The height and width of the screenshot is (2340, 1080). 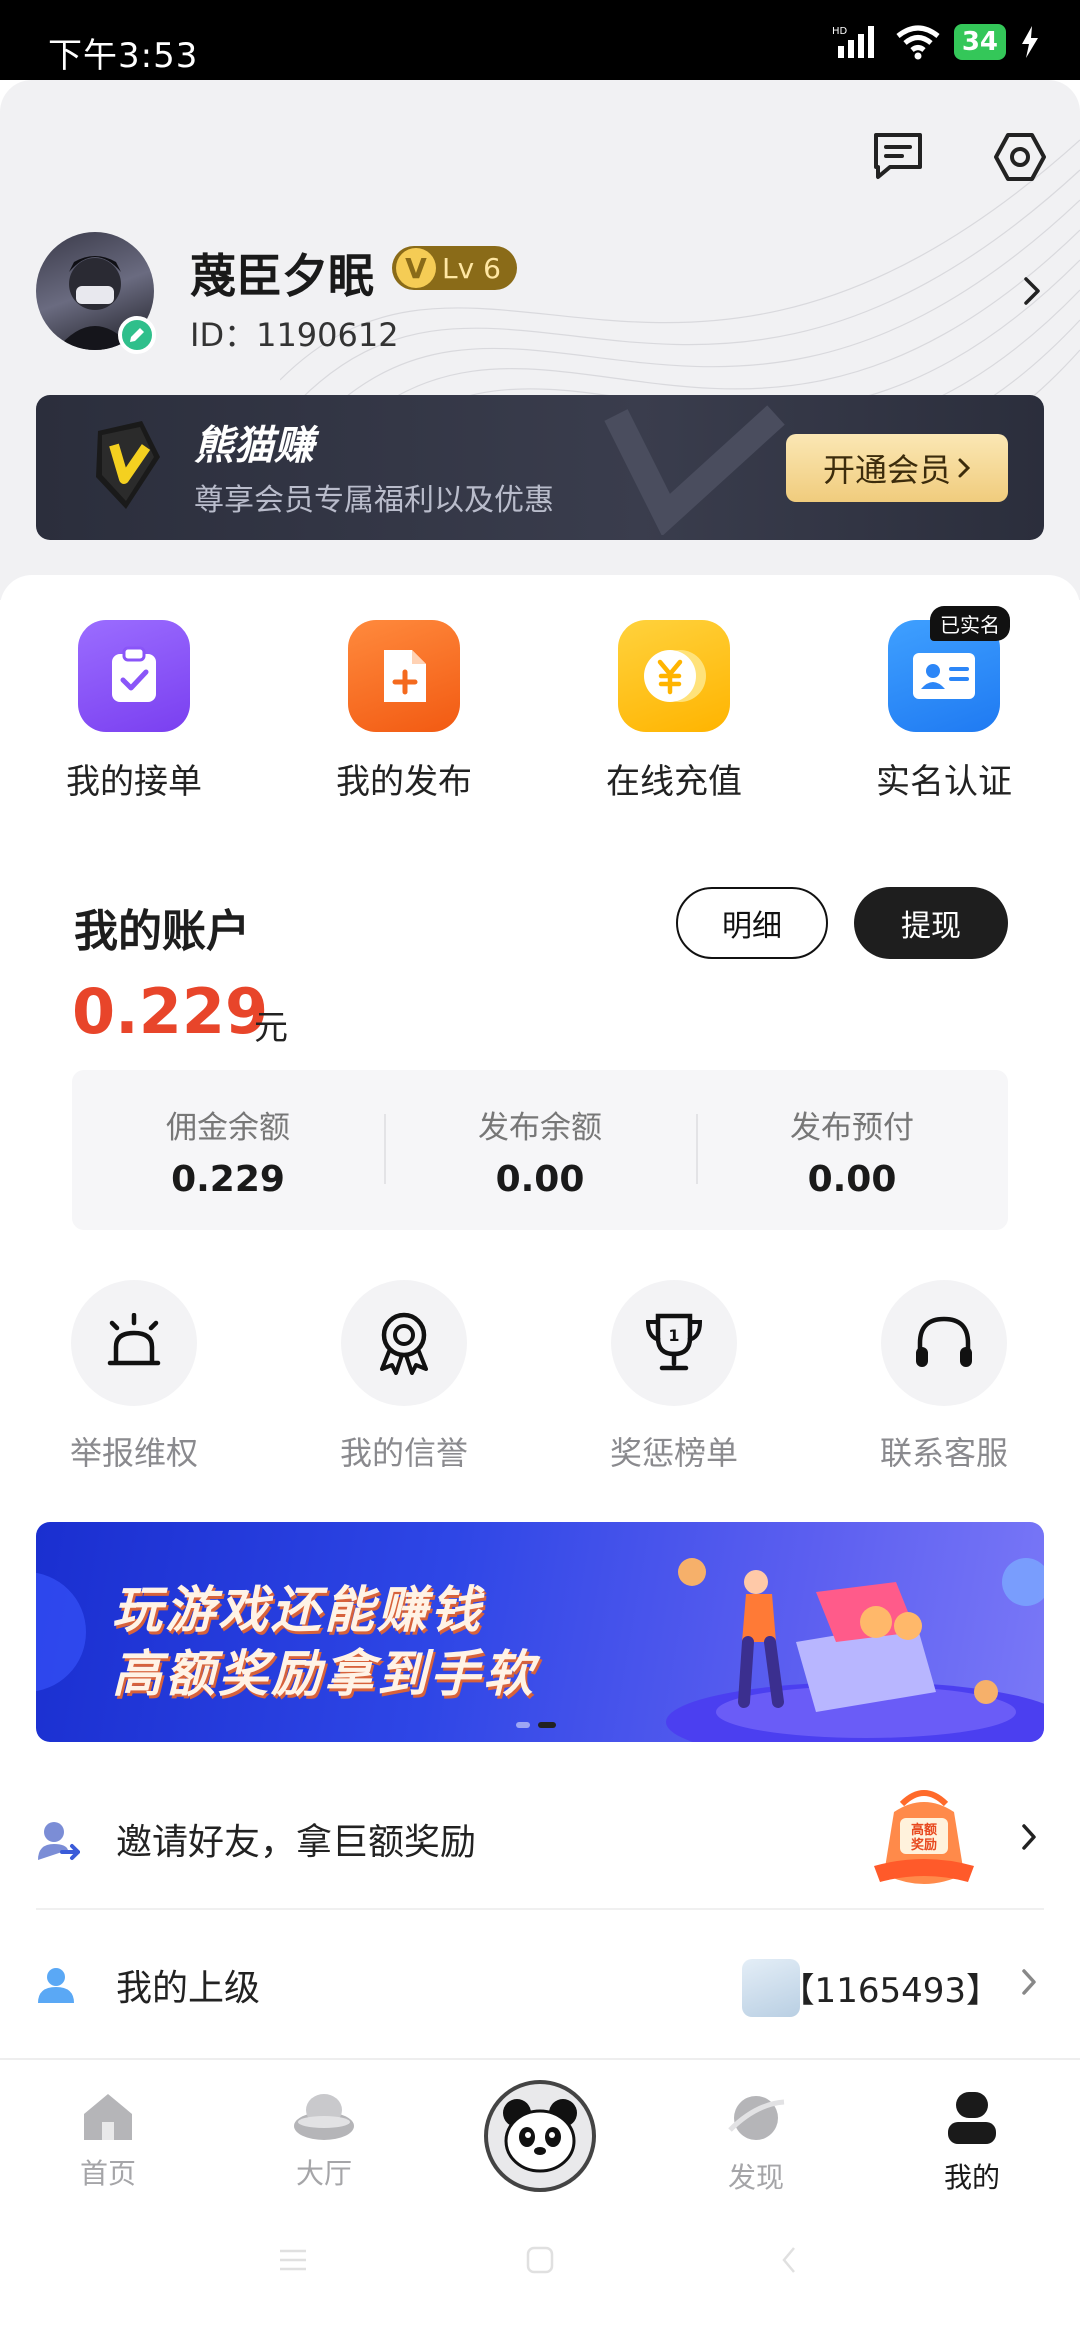 I want to click on tool-report: 举报维权, so click(x=134, y=1377).